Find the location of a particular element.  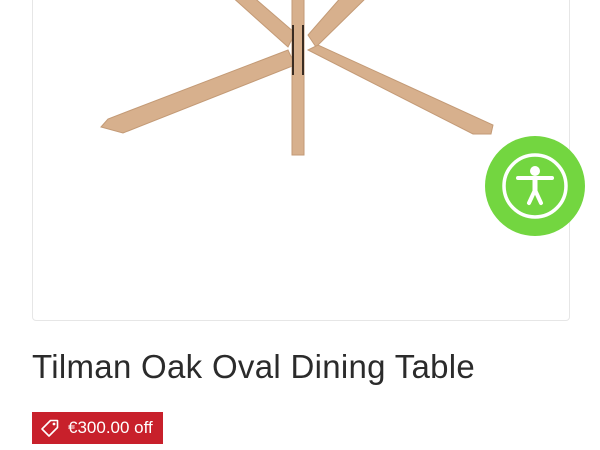

price-tag-icon is located at coordinates (50, 428).